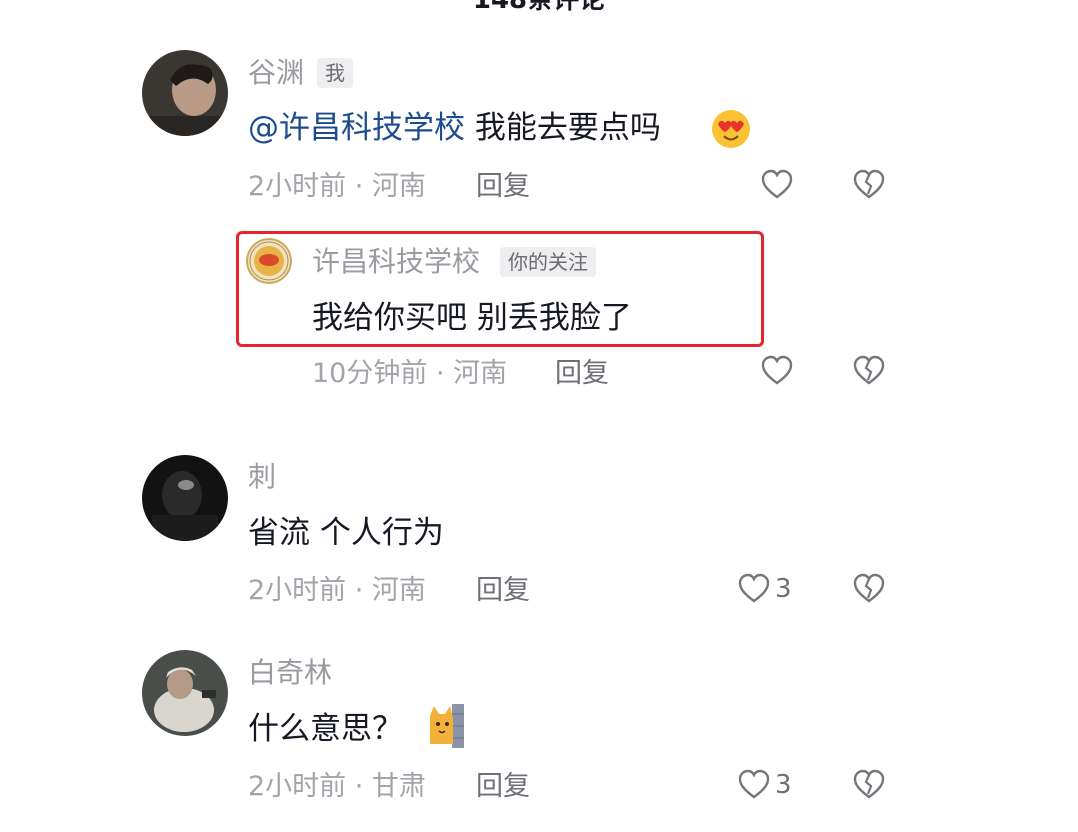 The image size is (1078, 832). What do you see at coordinates (539, 7) in the screenshot?
I see `comments-count-title: 148条评论` at bounding box center [539, 7].